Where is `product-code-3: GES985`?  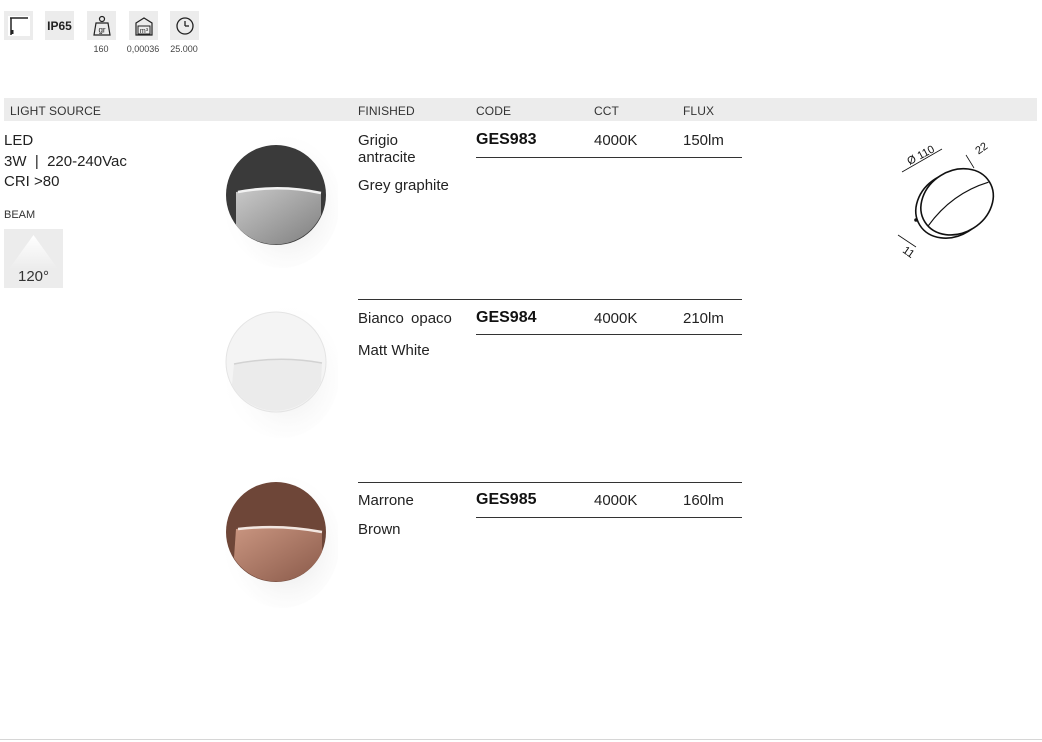
product-code-3: GES985 is located at coordinates (506, 499).